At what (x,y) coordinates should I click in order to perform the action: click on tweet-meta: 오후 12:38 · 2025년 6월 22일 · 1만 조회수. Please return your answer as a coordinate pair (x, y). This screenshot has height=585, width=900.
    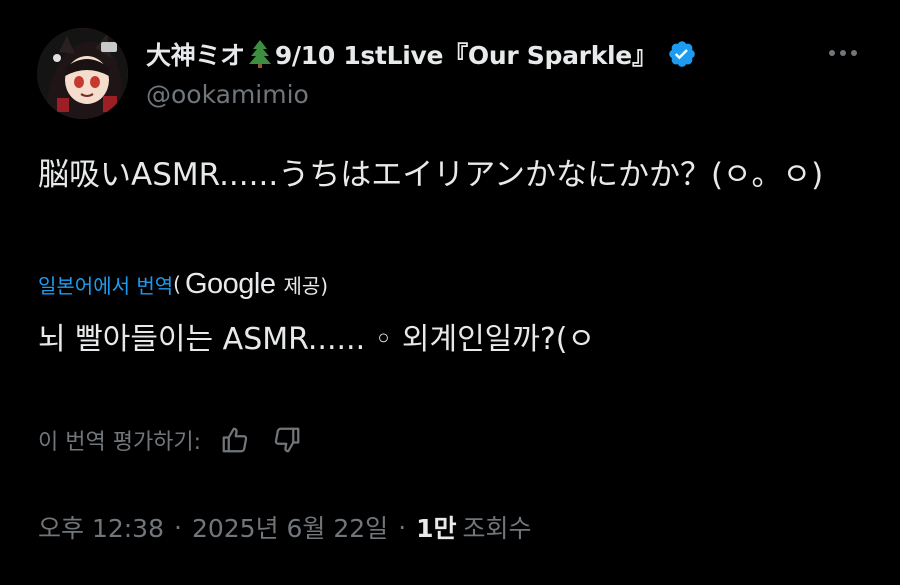
    Looking at the image, I should click on (285, 527).